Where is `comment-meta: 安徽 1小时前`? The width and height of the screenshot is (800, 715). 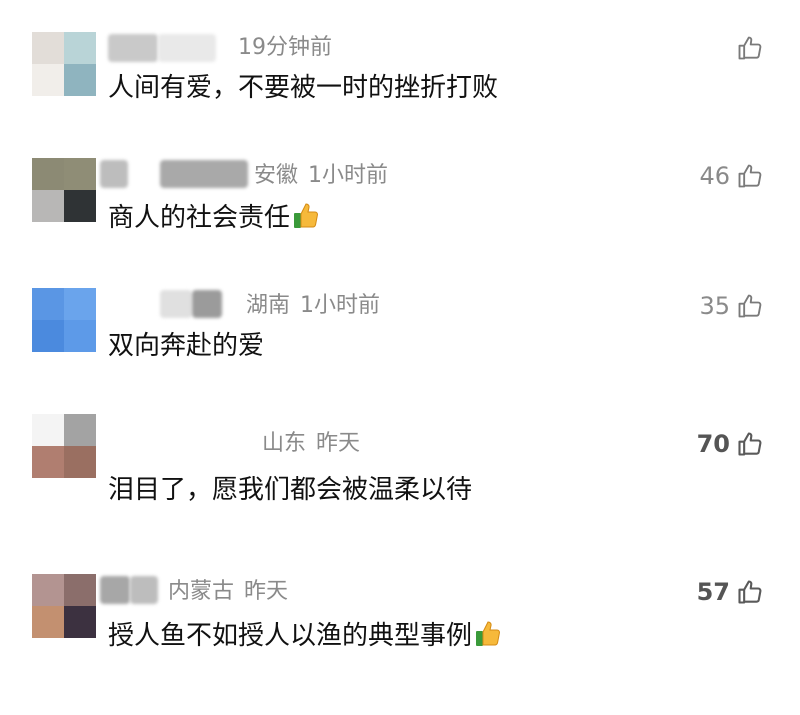
comment-meta: 安徽 1小时前 is located at coordinates (321, 176).